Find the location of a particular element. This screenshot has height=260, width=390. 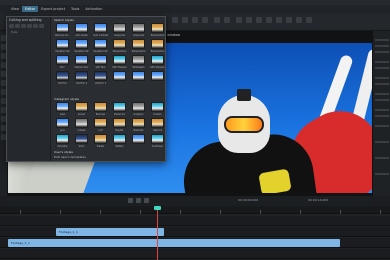

style-thumbnail: Inkwell is located at coordinates (81, 126).